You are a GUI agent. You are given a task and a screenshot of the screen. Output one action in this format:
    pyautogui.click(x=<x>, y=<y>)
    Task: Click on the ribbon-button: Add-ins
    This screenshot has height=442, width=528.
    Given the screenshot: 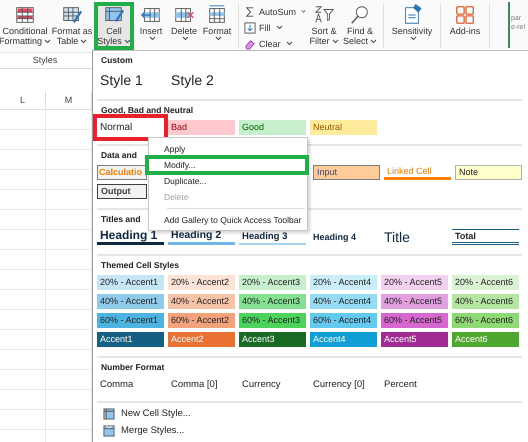 What is the action you would take?
    pyautogui.click(x=465, y=26)
    